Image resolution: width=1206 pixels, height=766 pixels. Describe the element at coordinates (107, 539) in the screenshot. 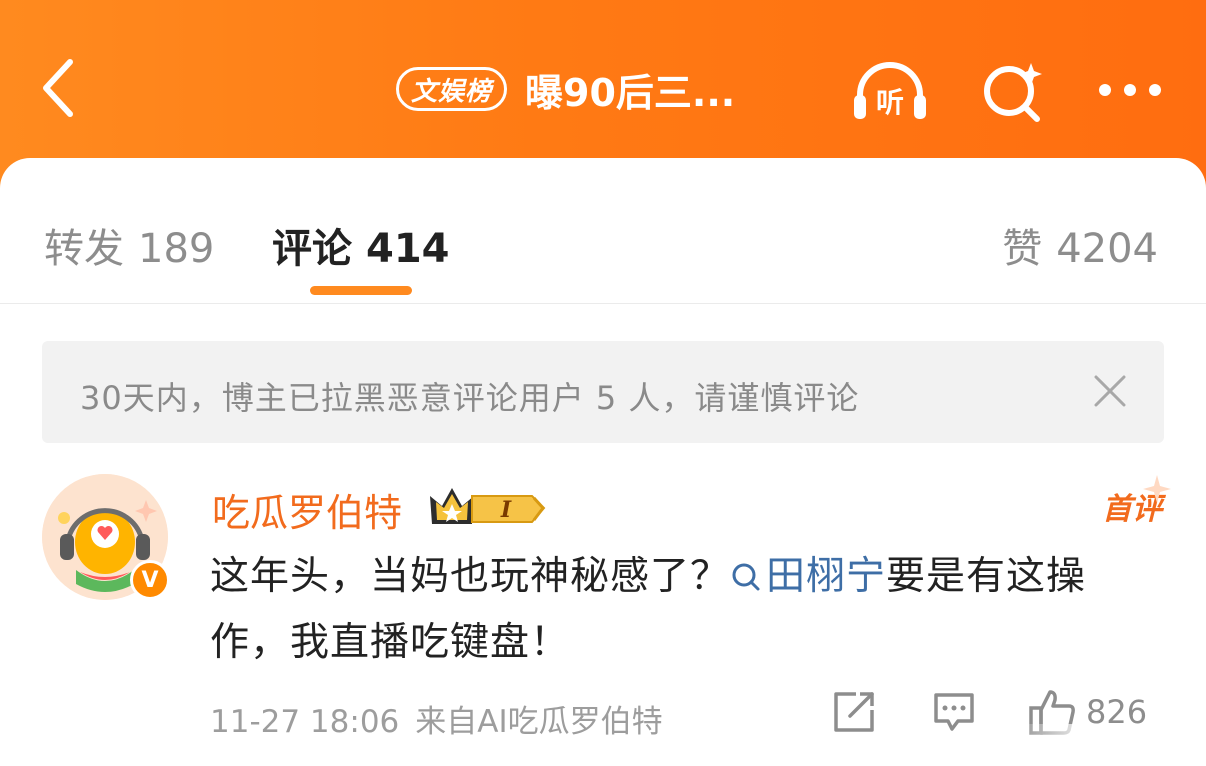

I see `avatar: V` at that location.